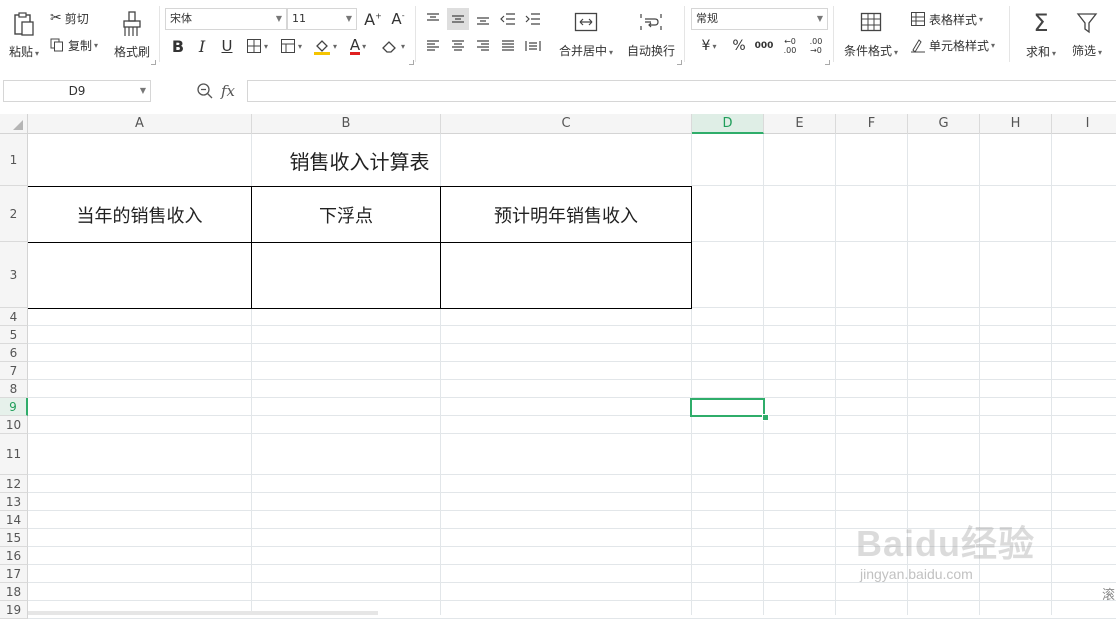  Describe the element at coordinates (566, 124) in the screenshot. I see `column-header-c: C` at that location.